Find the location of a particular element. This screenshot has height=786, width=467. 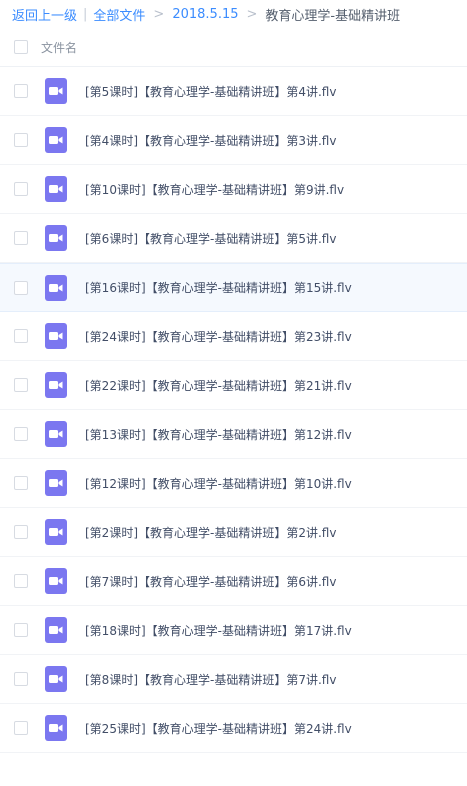

list-header: 文件名 is located at coordinates (233, 47).